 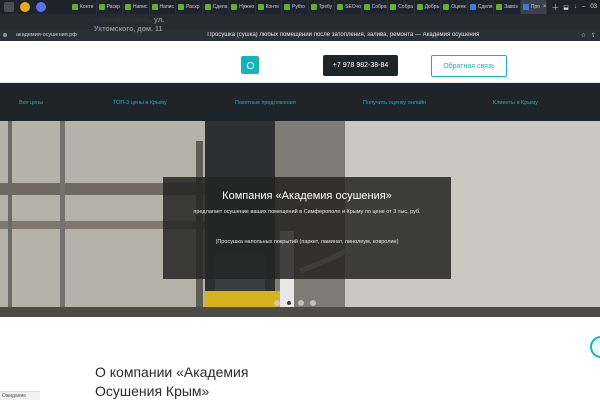 What do you see at coordinates (20, 395) in the screenshot?
I see `status-bar: Ожидание` at bounding box center [20, 395].